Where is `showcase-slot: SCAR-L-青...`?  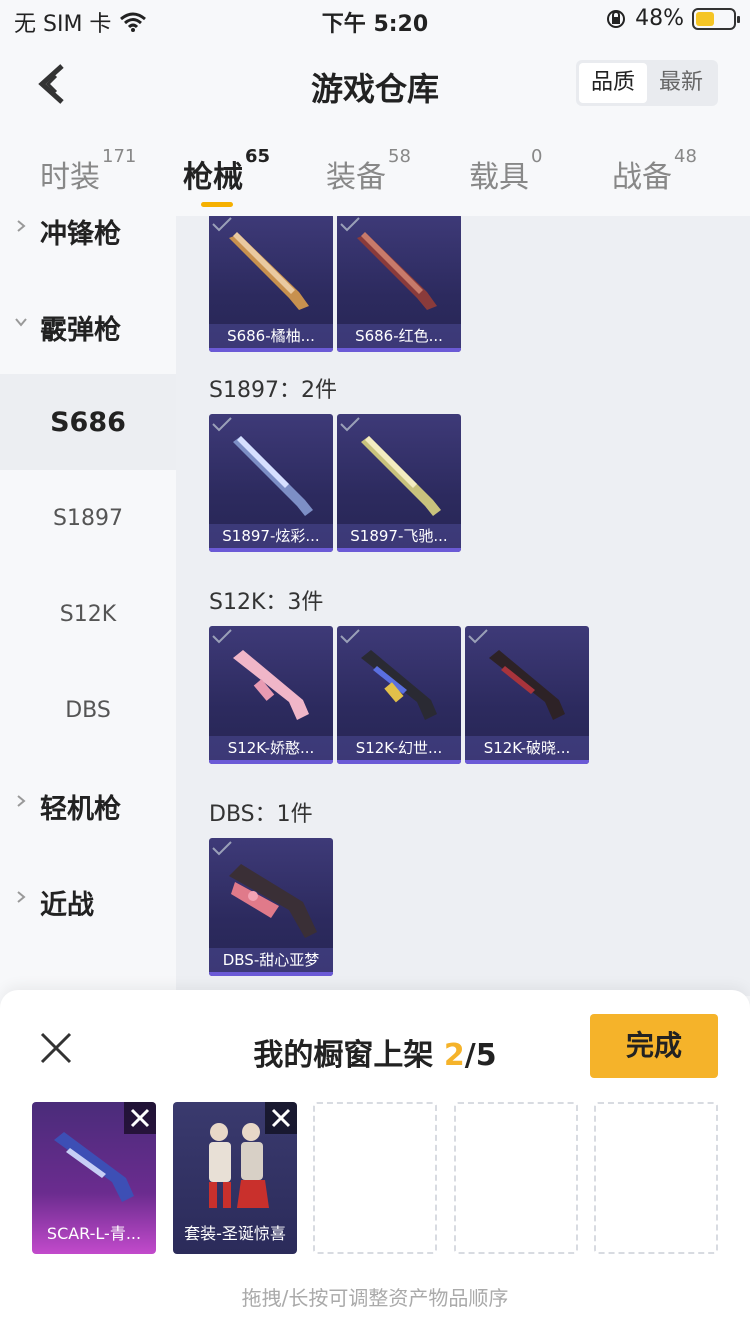 showcase-slot: SCAR-L-青... is located at coordinates (94, 1178).